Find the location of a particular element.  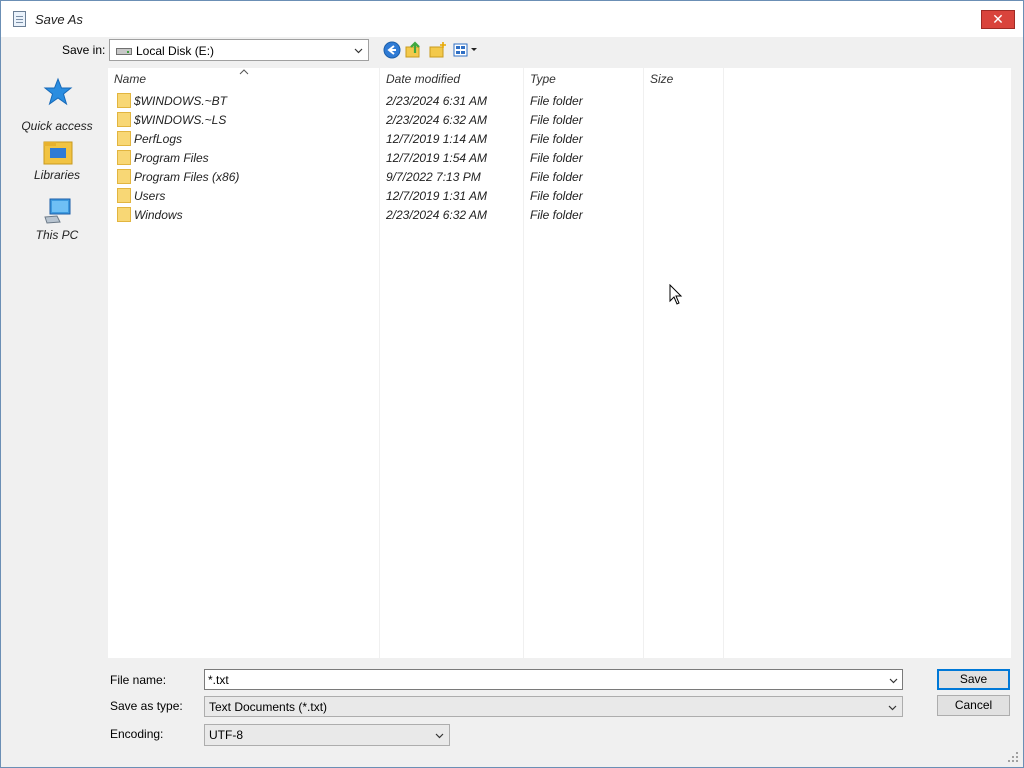

column-header-size: Size is located at coordinates (684, 79).